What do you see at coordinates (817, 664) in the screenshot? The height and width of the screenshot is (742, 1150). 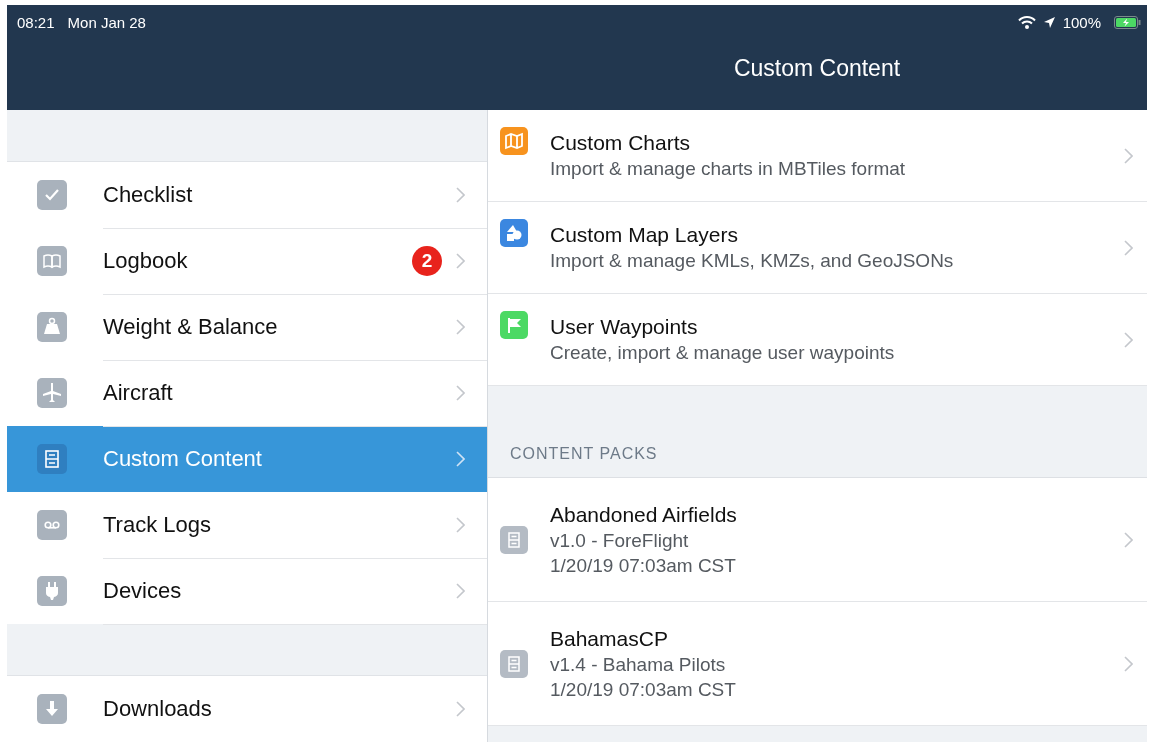 I see `content-pack-item: BahamasCP v1.4 - Bahama Pilots 1/20/19 07:03am CST` at bounding box center [817, 664].